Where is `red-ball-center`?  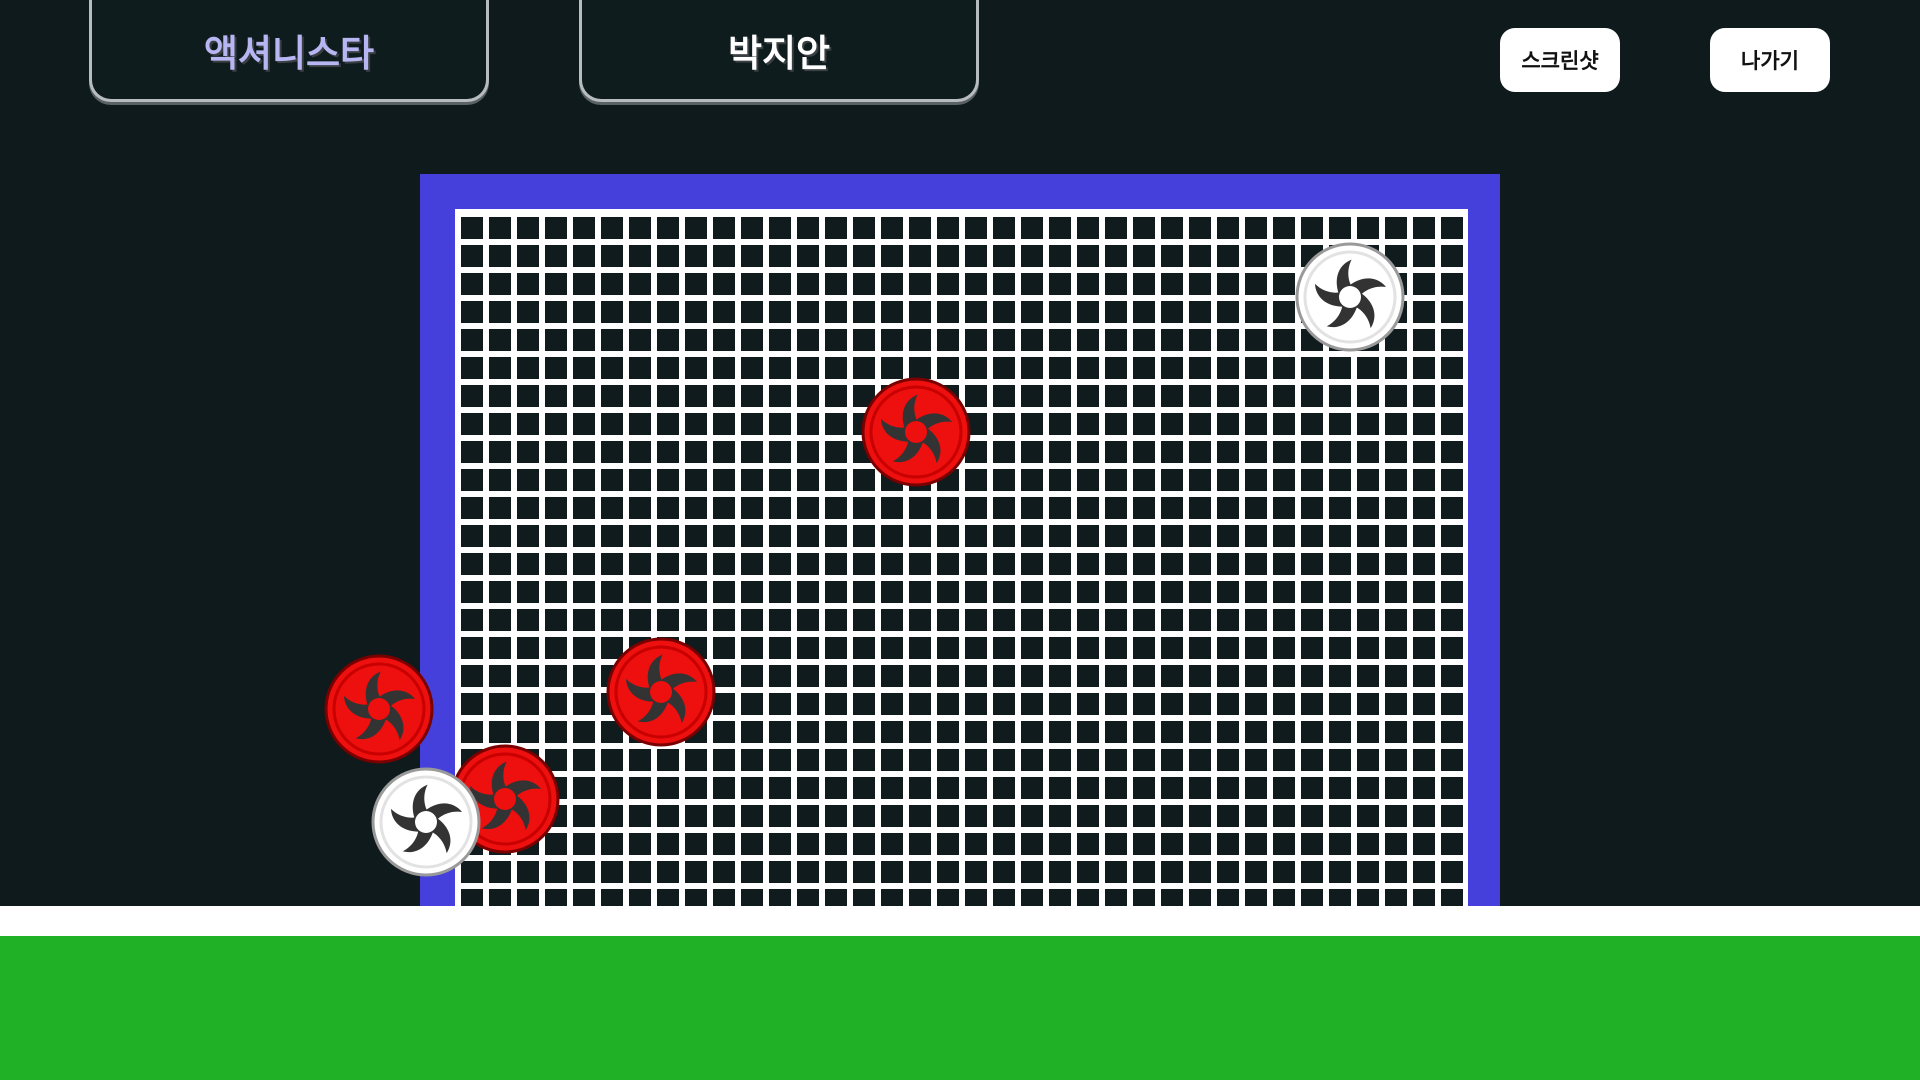
red-ball-center is located at coordinates (916, 432).